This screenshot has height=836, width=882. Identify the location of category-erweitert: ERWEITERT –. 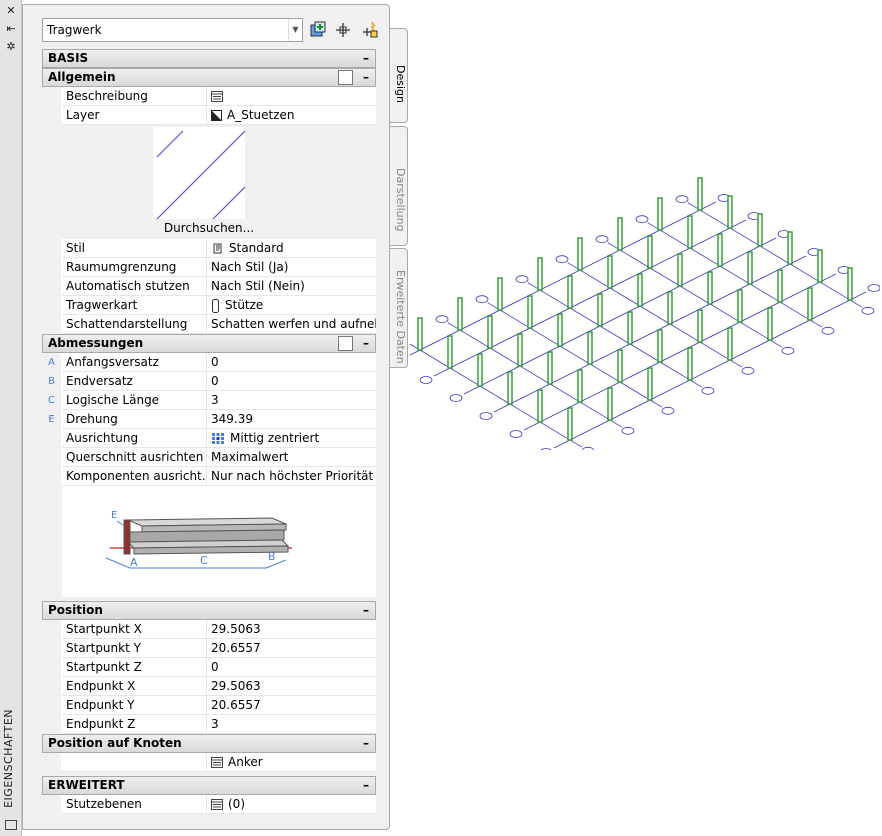
(209, 785).